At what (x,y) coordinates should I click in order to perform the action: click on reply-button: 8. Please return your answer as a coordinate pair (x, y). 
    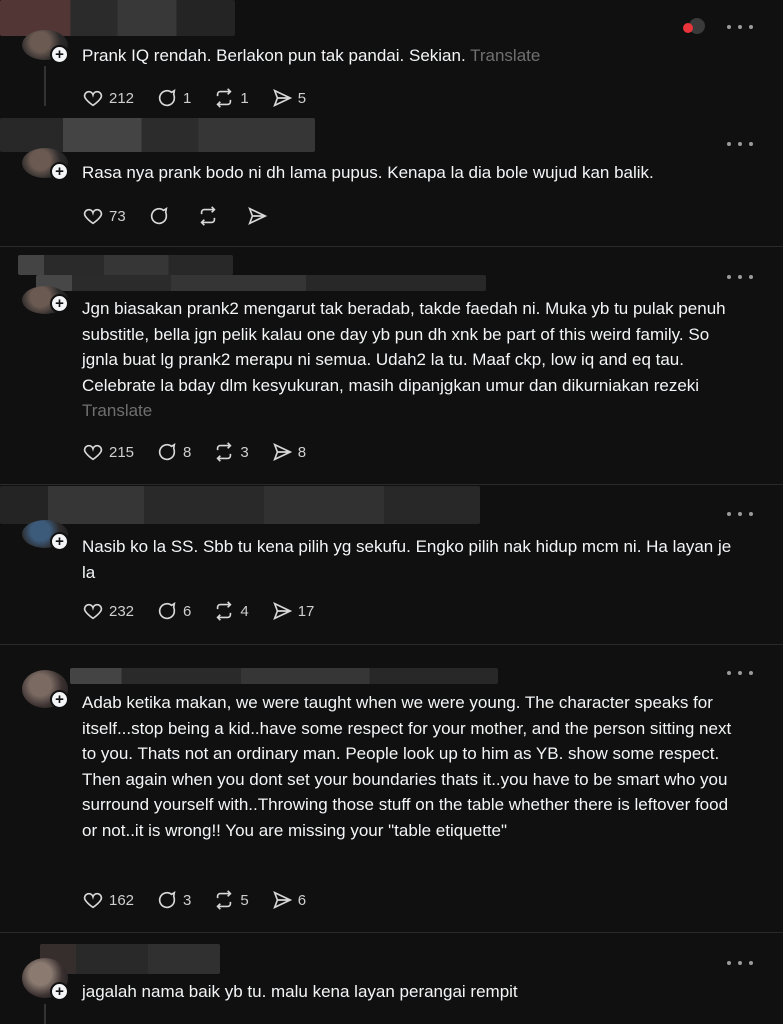
    Looking at the image, I should click on (173, 452).